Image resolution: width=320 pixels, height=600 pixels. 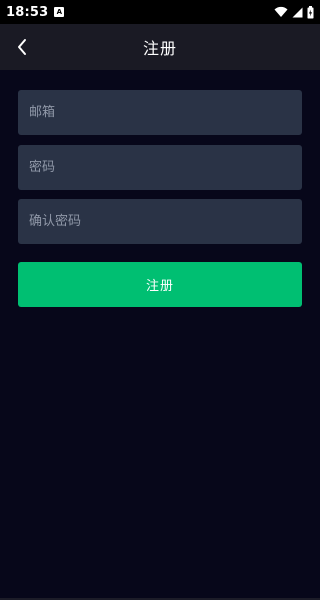 I want to click on email-input, so click(x=165, y=112).